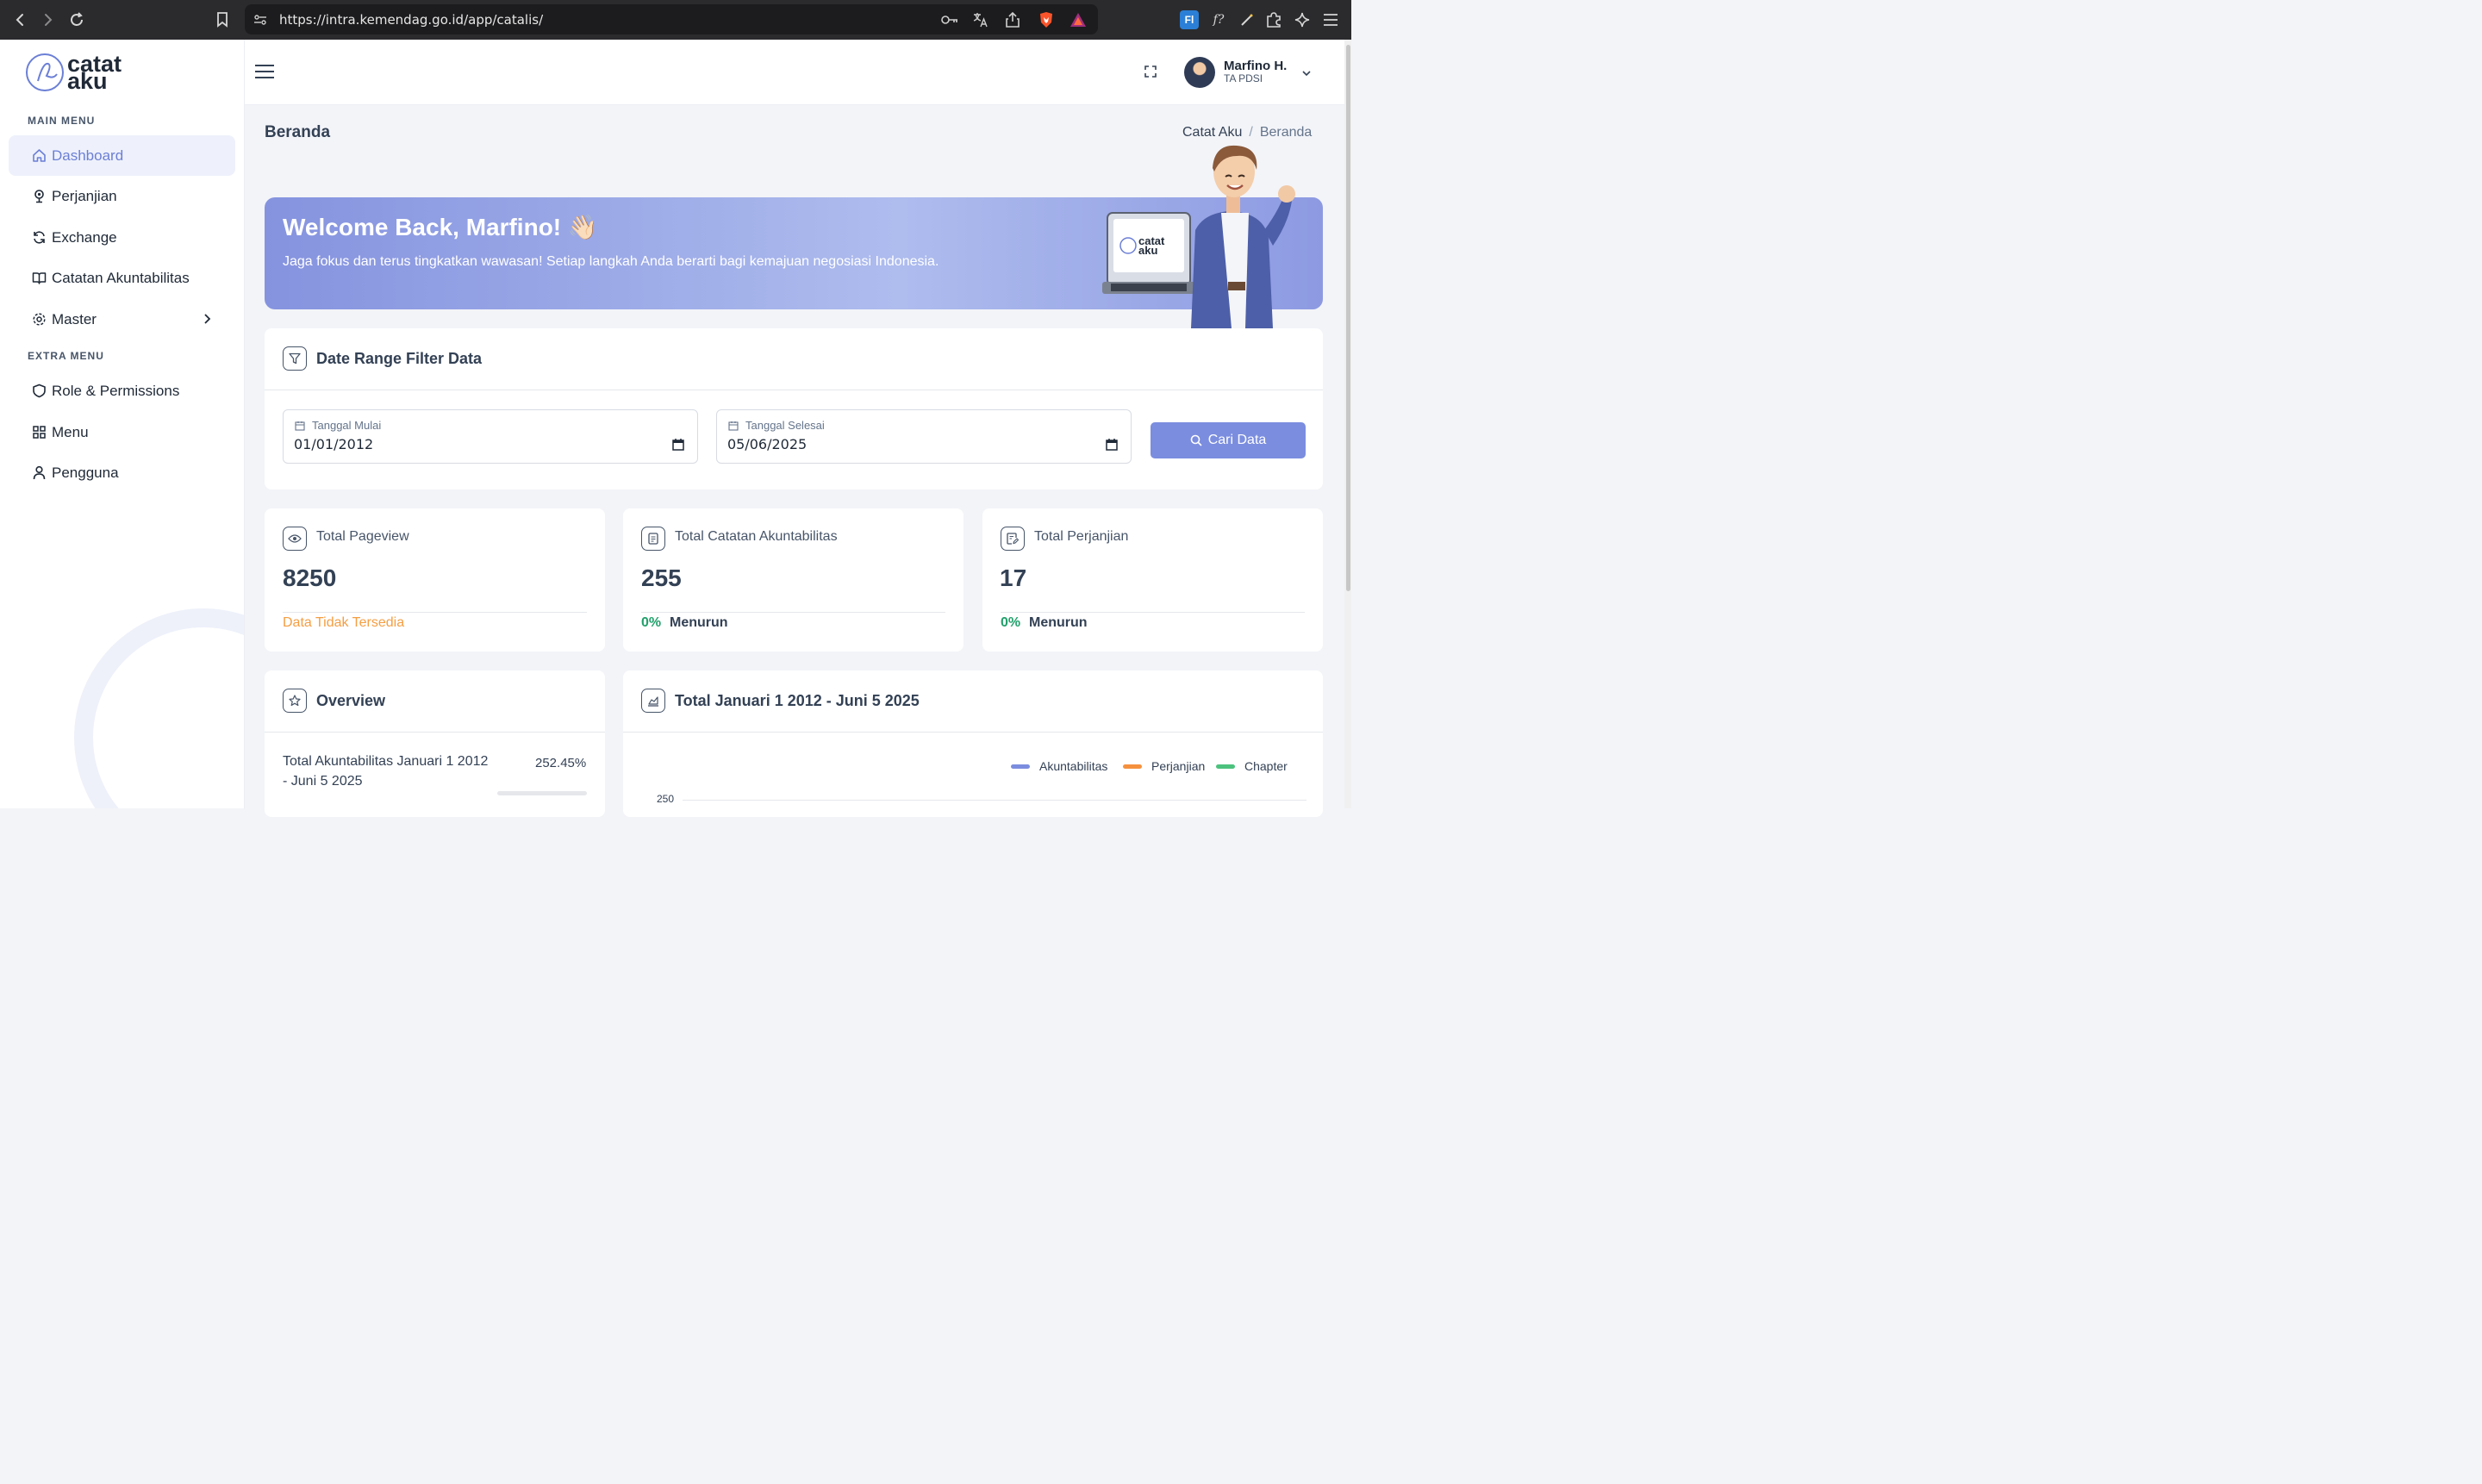  What do you see at coordinates (1252, 766) in the screenshot?
I see `legend-item-chapter: Chapter` at bounding box center [1252, 766].